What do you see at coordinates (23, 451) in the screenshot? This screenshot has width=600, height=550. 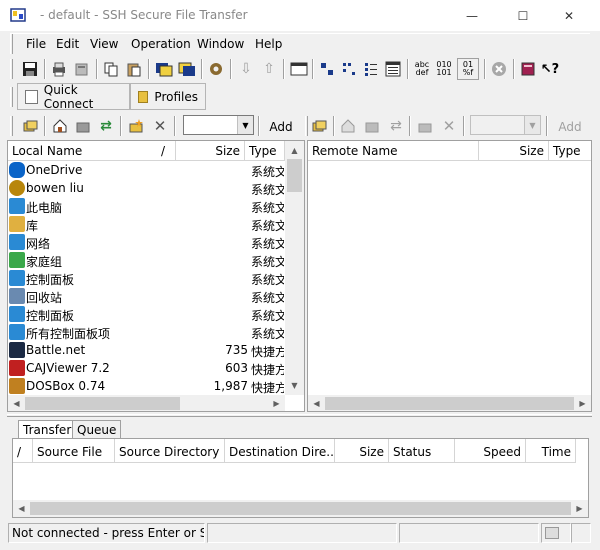 I see `transfer-direction-header: /` at bounding box center [23, 451].